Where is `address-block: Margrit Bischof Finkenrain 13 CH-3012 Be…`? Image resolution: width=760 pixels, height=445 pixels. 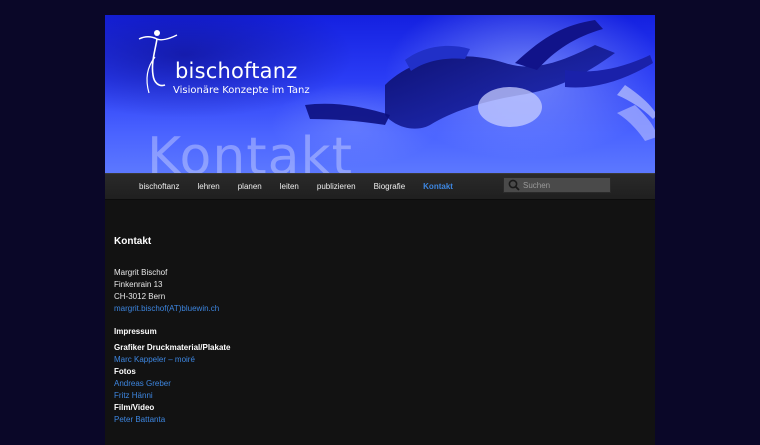 address-block: Margrit Bischof Finkenrain 13 CH-3012 Be… is located at coordinates (274, 291).